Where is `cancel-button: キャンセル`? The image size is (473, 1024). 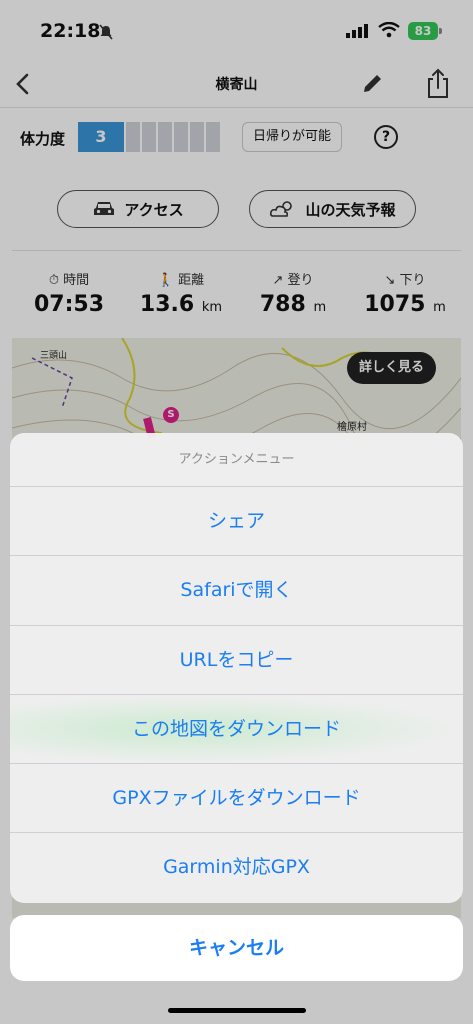
cancel-button: キャンセル is located at coordinates (236, 948).